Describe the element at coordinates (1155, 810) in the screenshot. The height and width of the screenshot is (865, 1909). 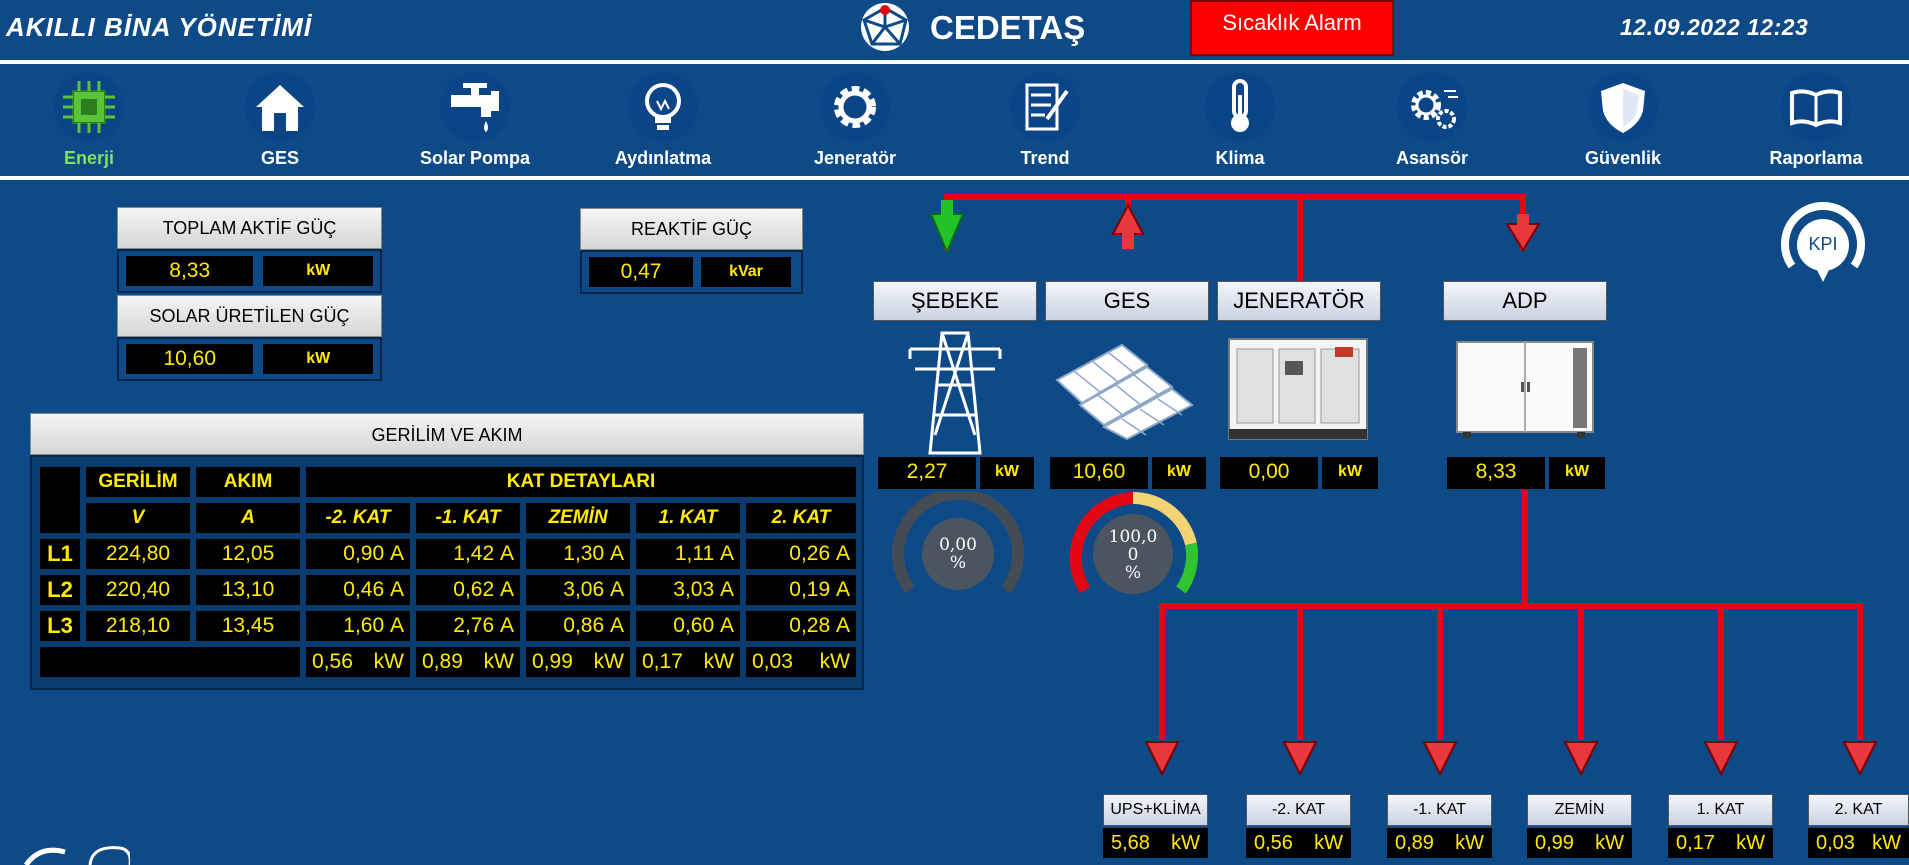
I see `floor-button-ups-klima: UPS+KLİMA` at that location.